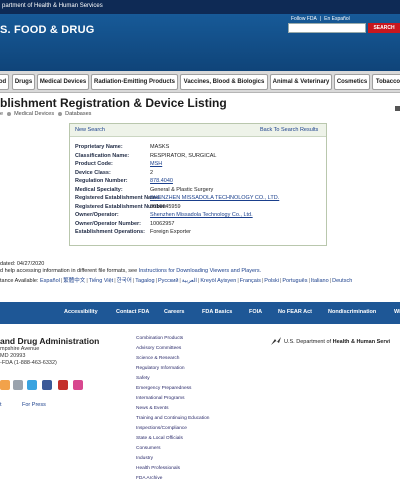 Image resolution: width=400 pixels, height=500 pixels. What do you see at coordinates (271, 281) in the screenshot?
I see `lang-polish: Polski` at bounding box center [271, 281].